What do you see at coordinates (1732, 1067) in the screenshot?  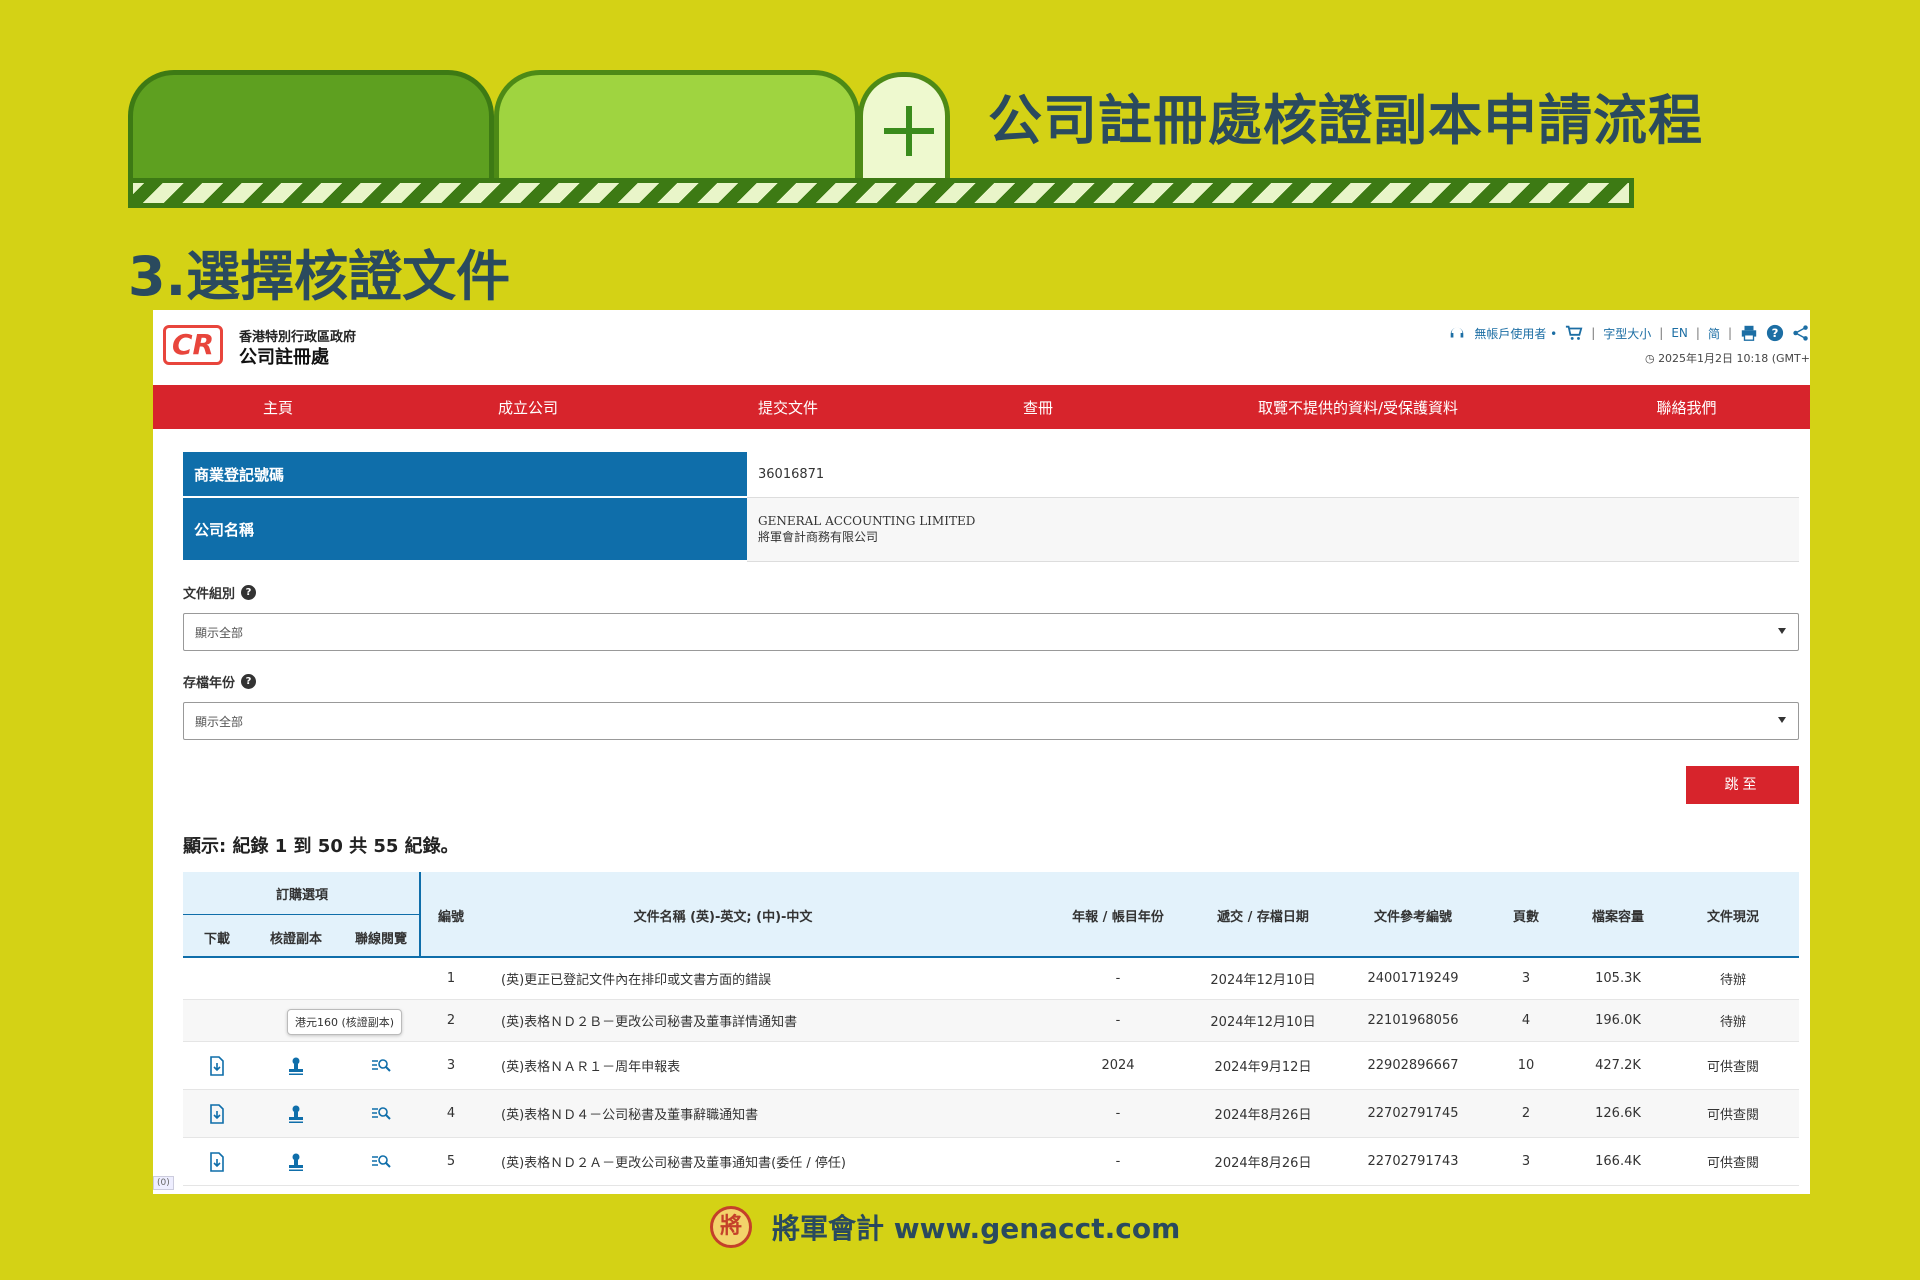 I see `row-status: 可供查閱` at bounding box center [1732, 1067].